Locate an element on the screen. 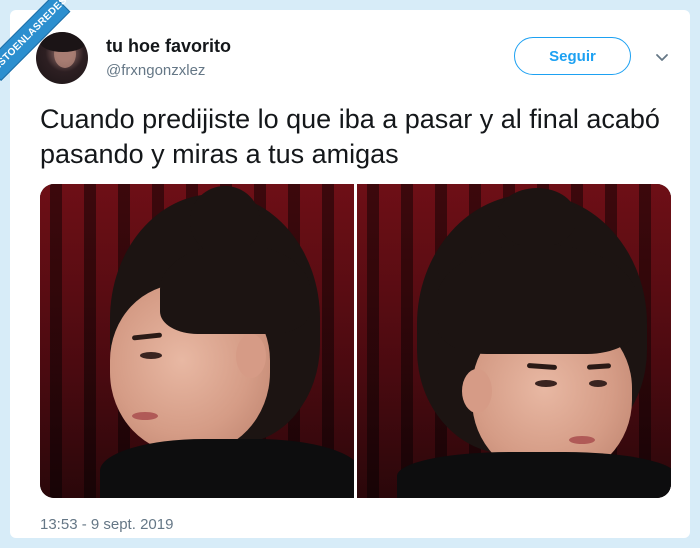 Image resolution: width=700 pixels, height=548 pixels. follow-button: Seguir is located at coordinates (572, 56).